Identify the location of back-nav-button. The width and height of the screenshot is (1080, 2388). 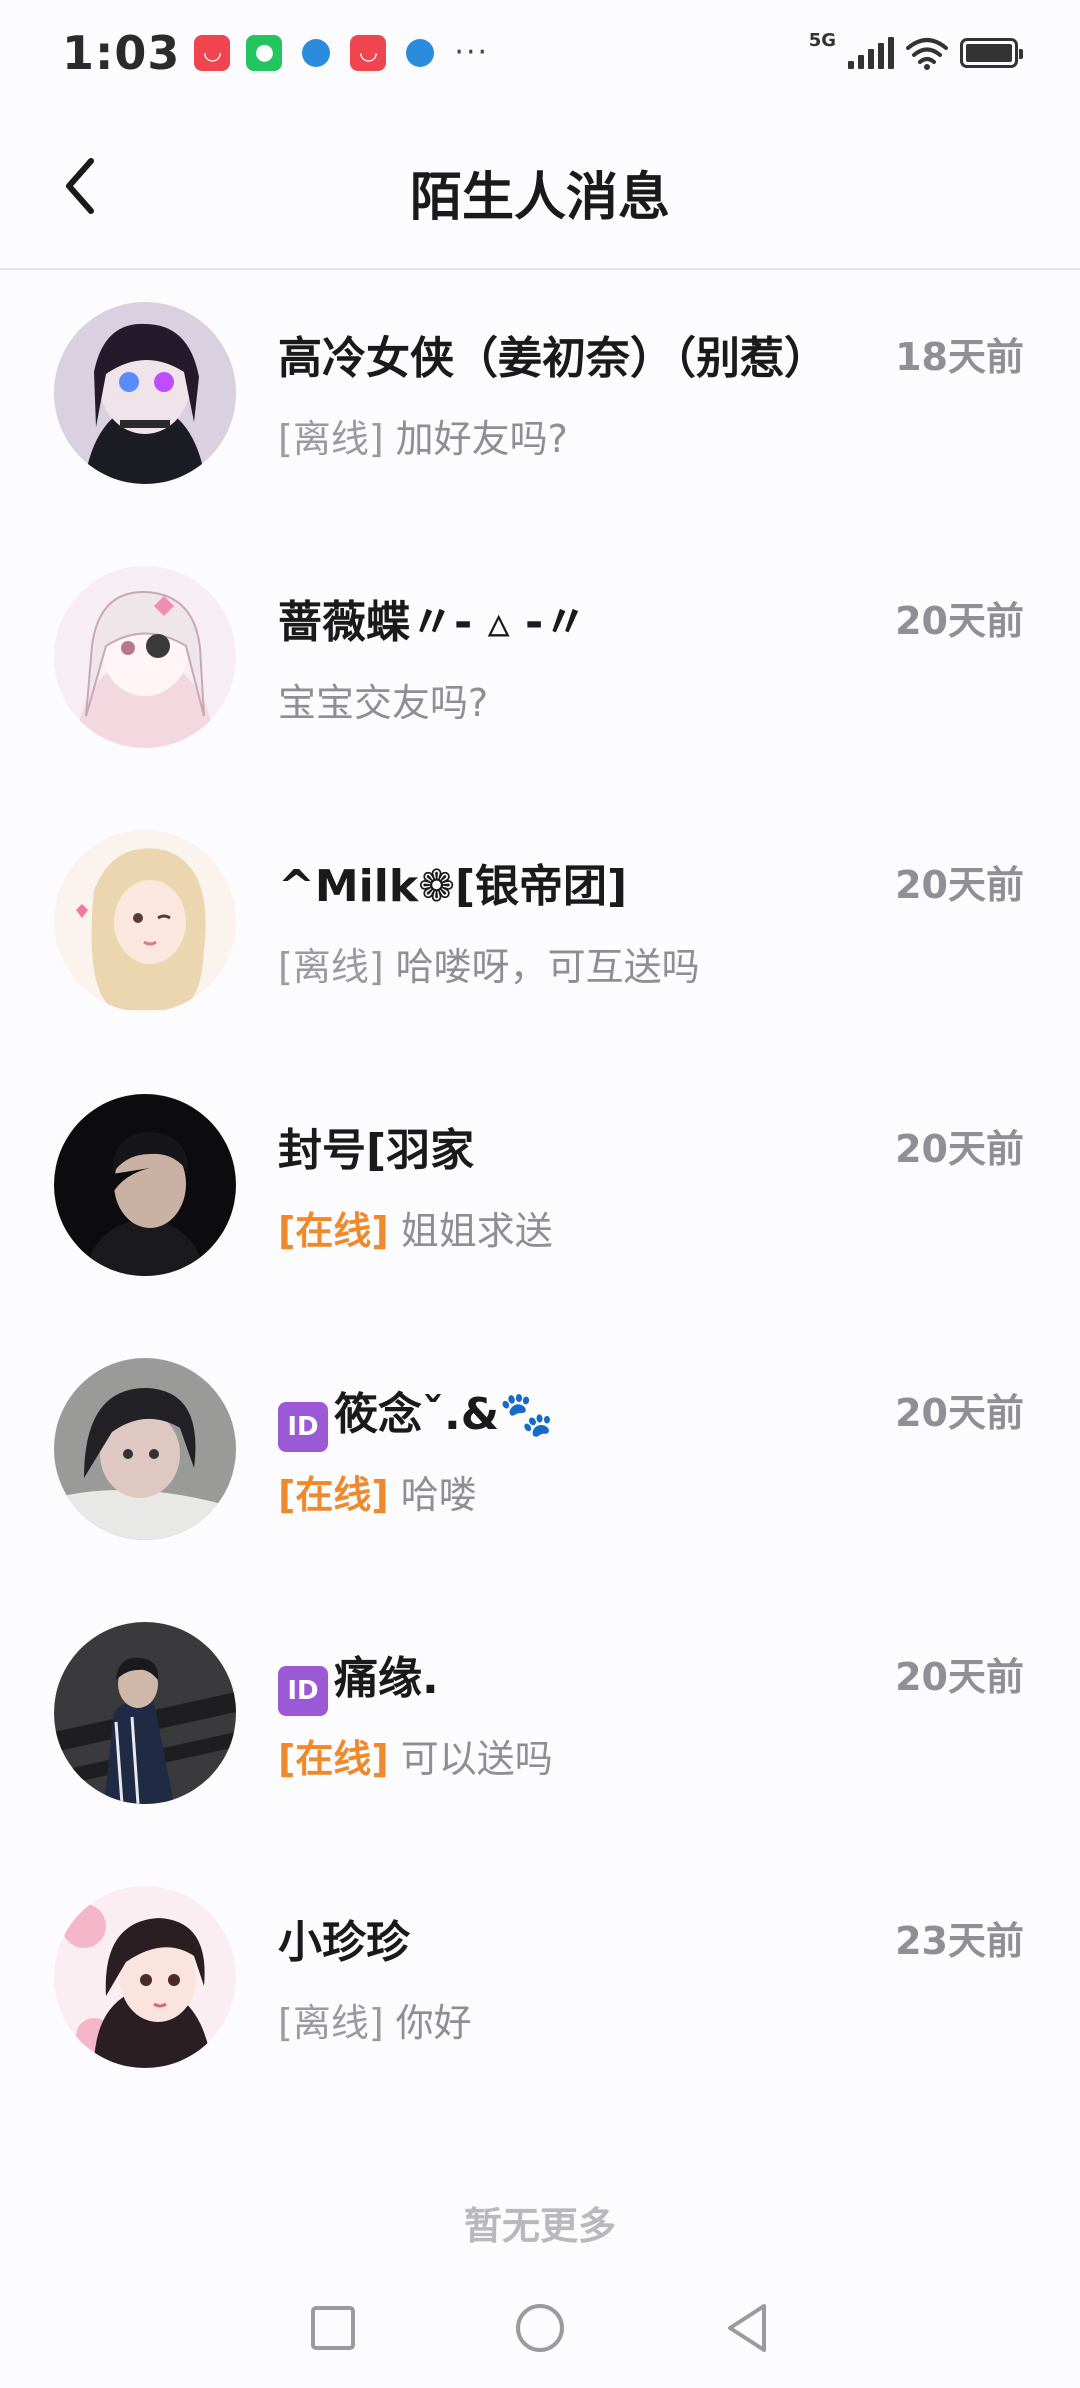
(747, 2328).